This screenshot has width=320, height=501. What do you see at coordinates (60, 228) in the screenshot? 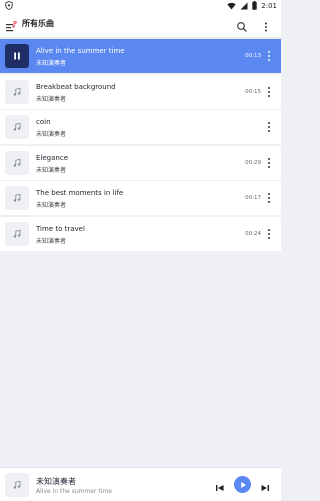
I see `song-title: Time to travel` at bounding box center [60, 228].